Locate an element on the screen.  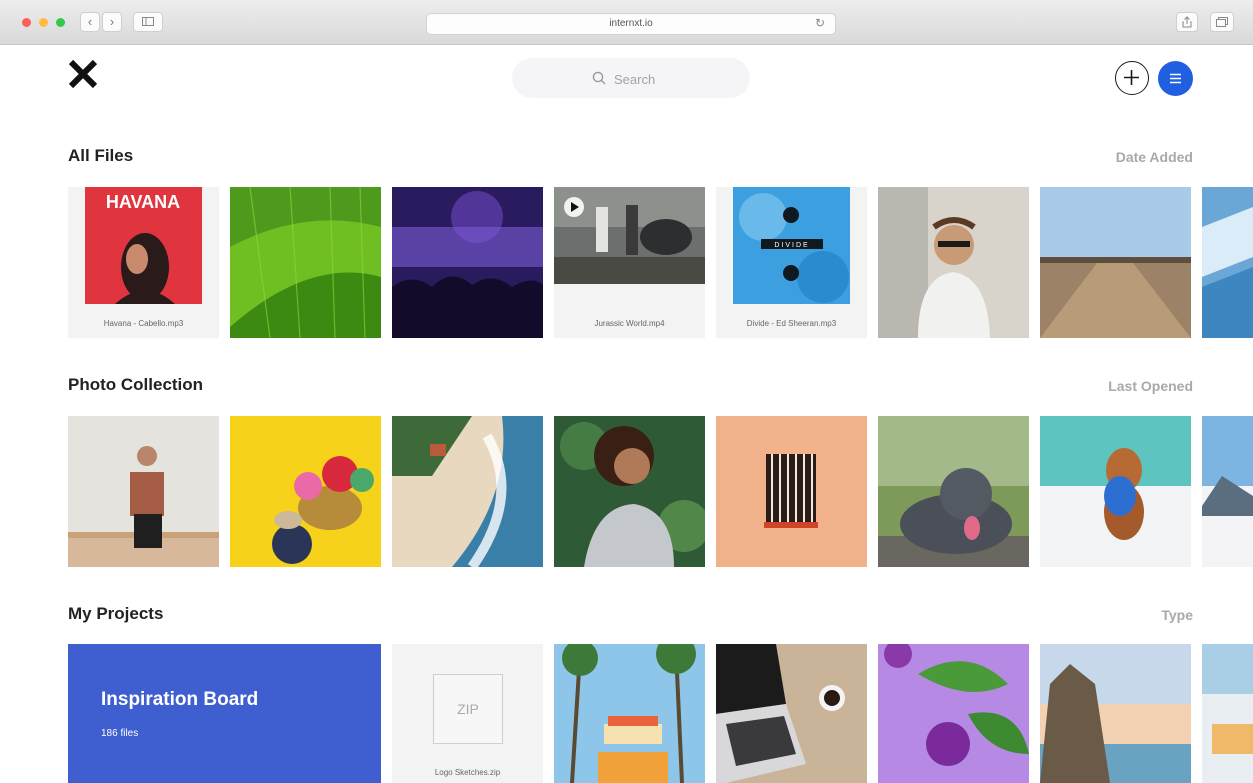
photo-woman-smiling is located at coordinates (629, 491).